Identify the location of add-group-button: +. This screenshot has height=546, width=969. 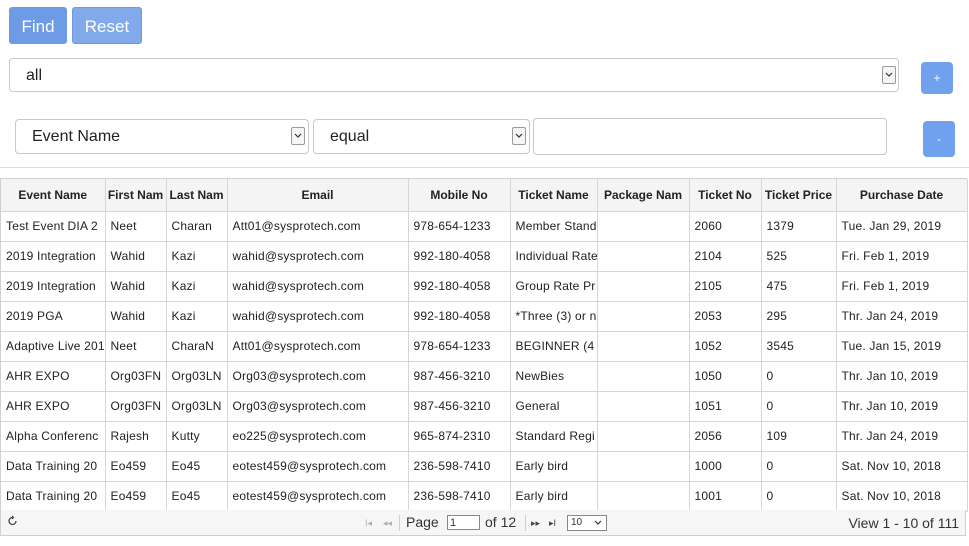
(937, 78).